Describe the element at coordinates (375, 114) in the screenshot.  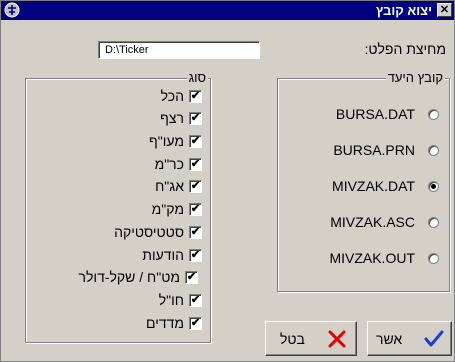
I see `radio-label: BURSA.DAT` at that location.